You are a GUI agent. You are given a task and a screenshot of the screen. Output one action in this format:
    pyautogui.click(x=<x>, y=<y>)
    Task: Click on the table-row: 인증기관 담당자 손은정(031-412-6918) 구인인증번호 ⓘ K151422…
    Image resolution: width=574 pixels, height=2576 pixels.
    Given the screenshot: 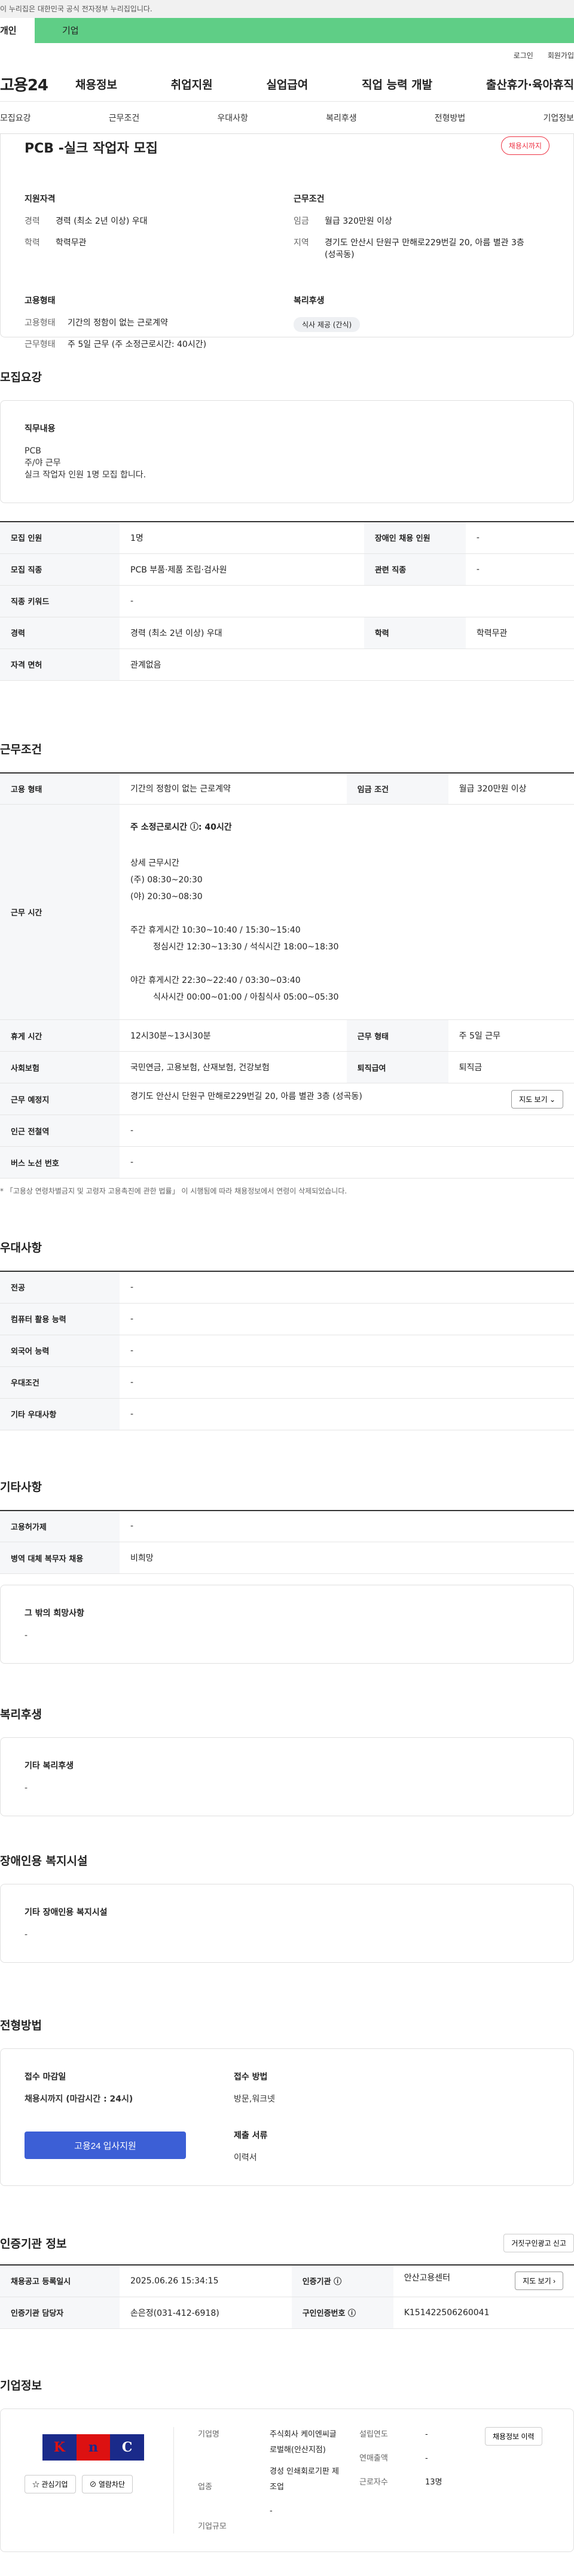 What is the action you would take?
    pyautogui.click(x=287, y=2313)
    